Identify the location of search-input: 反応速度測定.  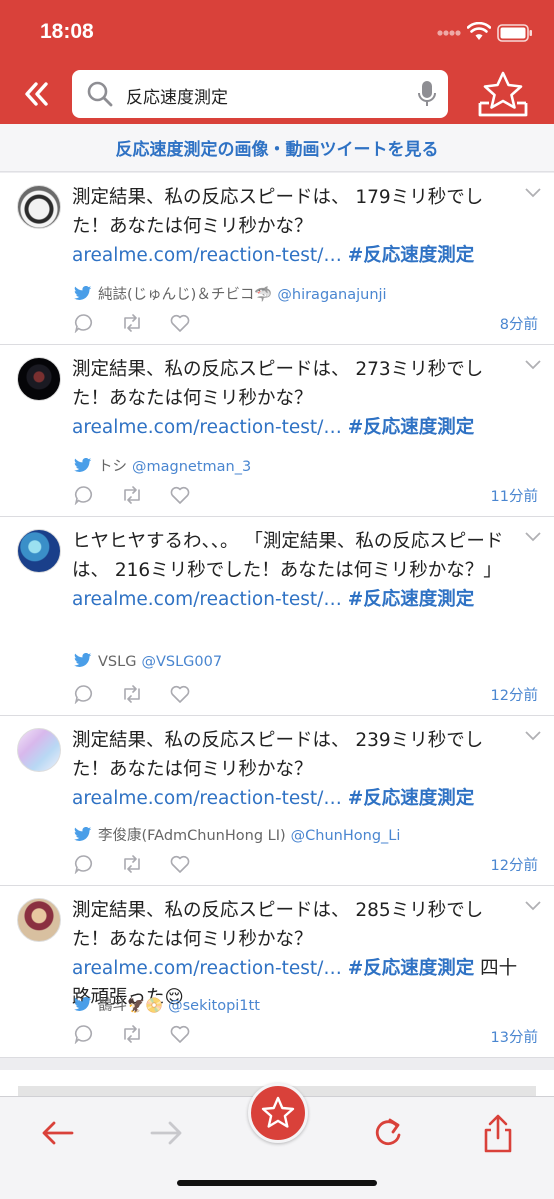
(260, 94).